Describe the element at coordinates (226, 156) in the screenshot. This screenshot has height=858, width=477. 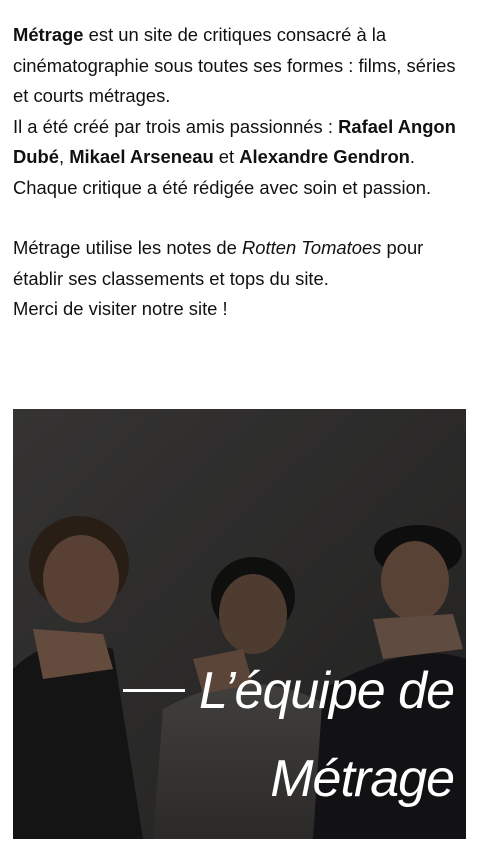
I see `separator: et` at that location.